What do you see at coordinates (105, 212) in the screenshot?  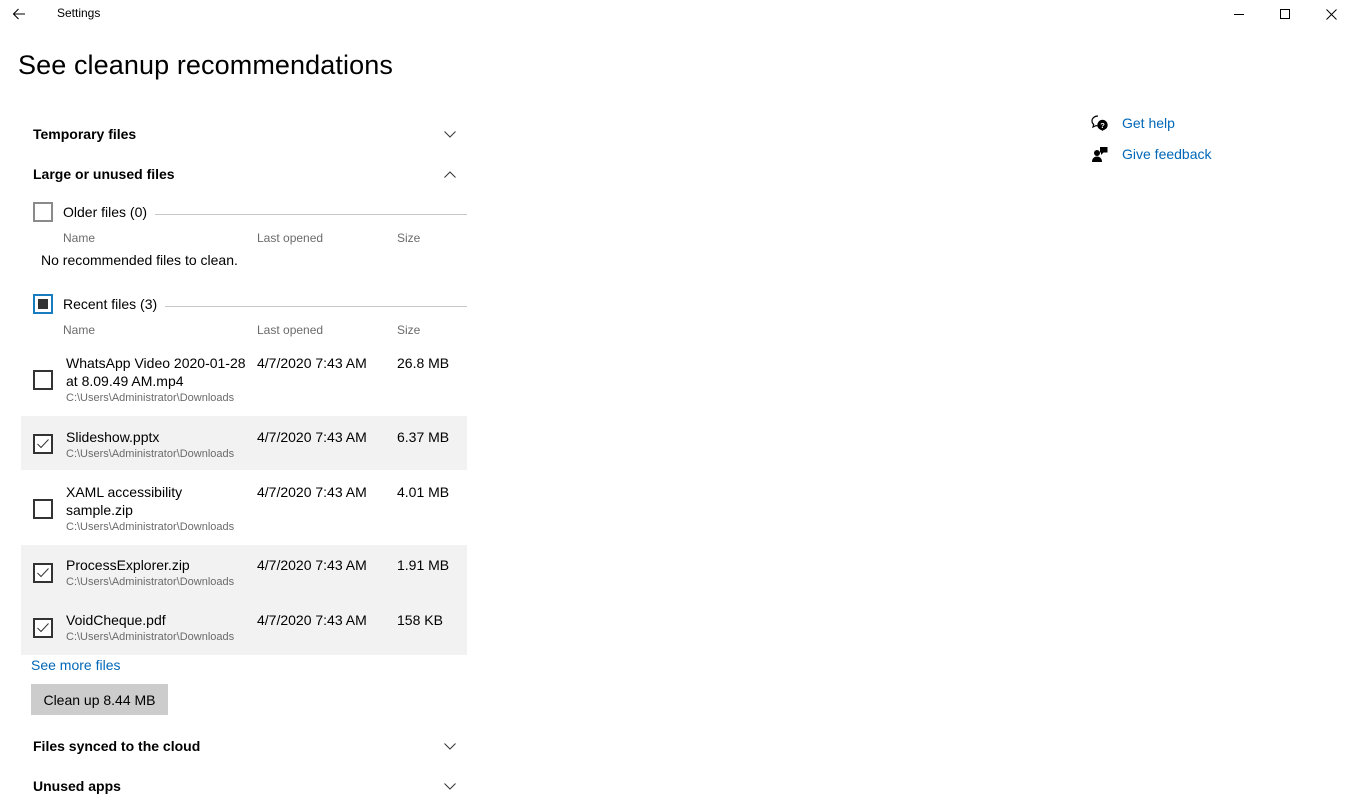 I see `older-files-label: Older files (0)` at bounding box center [105, 212].